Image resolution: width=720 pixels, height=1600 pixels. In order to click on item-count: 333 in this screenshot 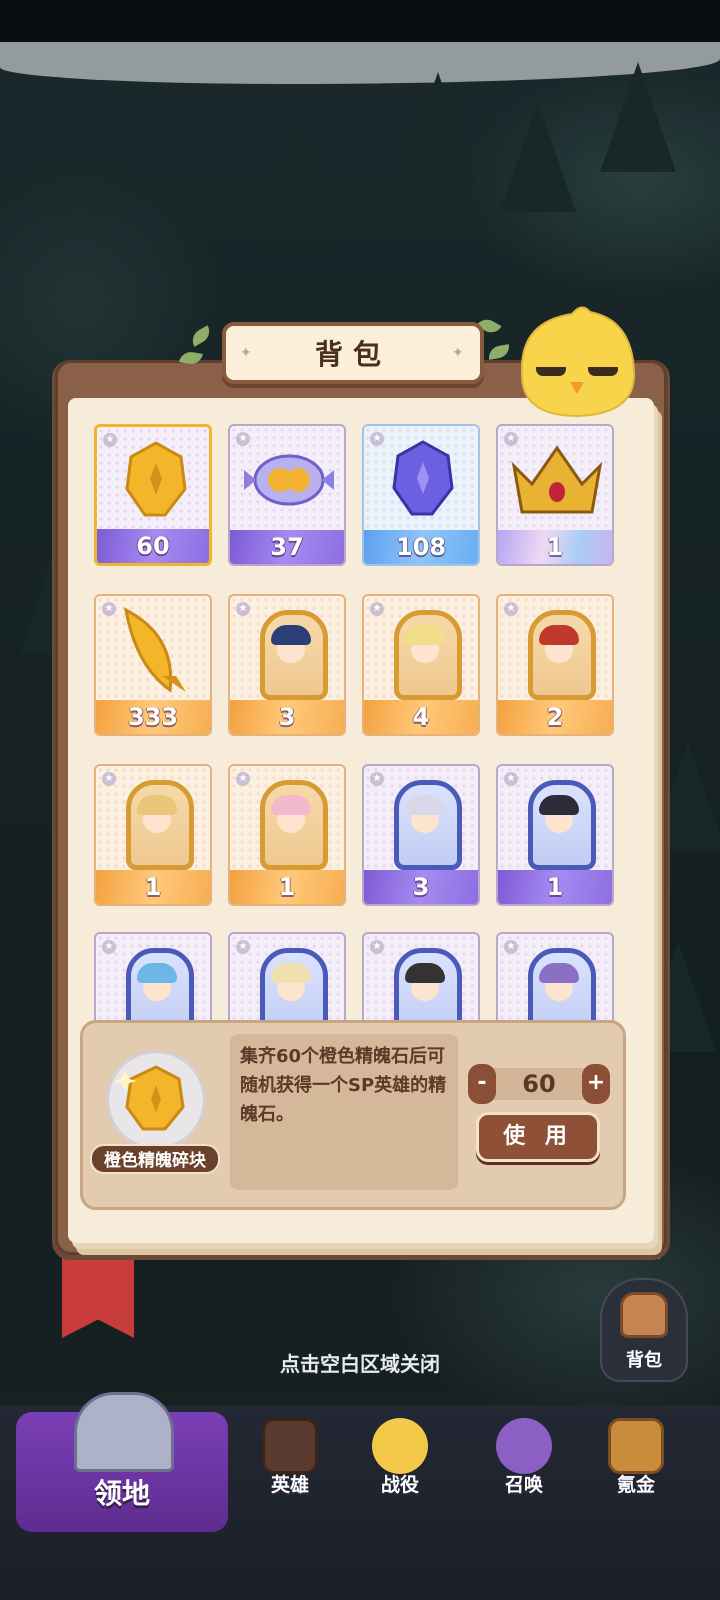, I will do `click(153, 717)`.